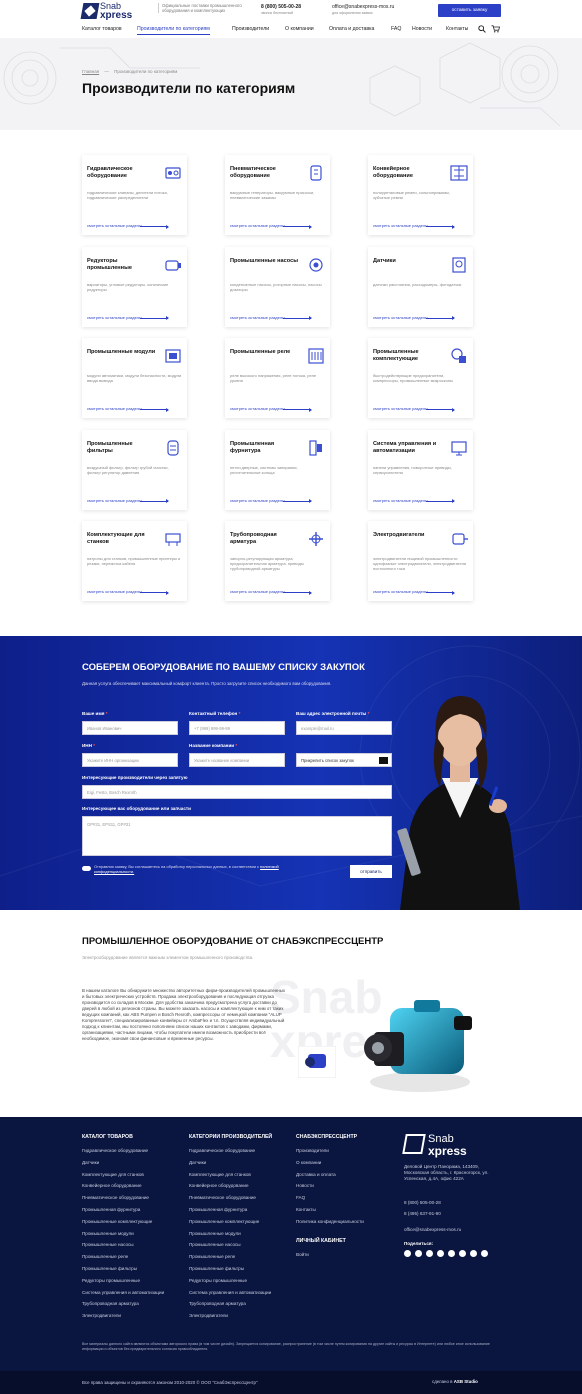 This screenshot has height=1394, width=582. What do you see at coordinates (265, 448) in the screenshot?
I see `category-title: Промышленная фурнитура` at bounding box center [265, 448].